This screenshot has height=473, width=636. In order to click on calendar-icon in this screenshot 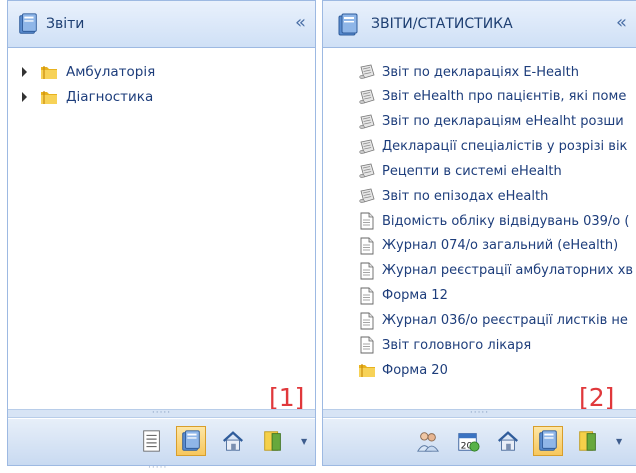, I will do `click(468, 441)`.